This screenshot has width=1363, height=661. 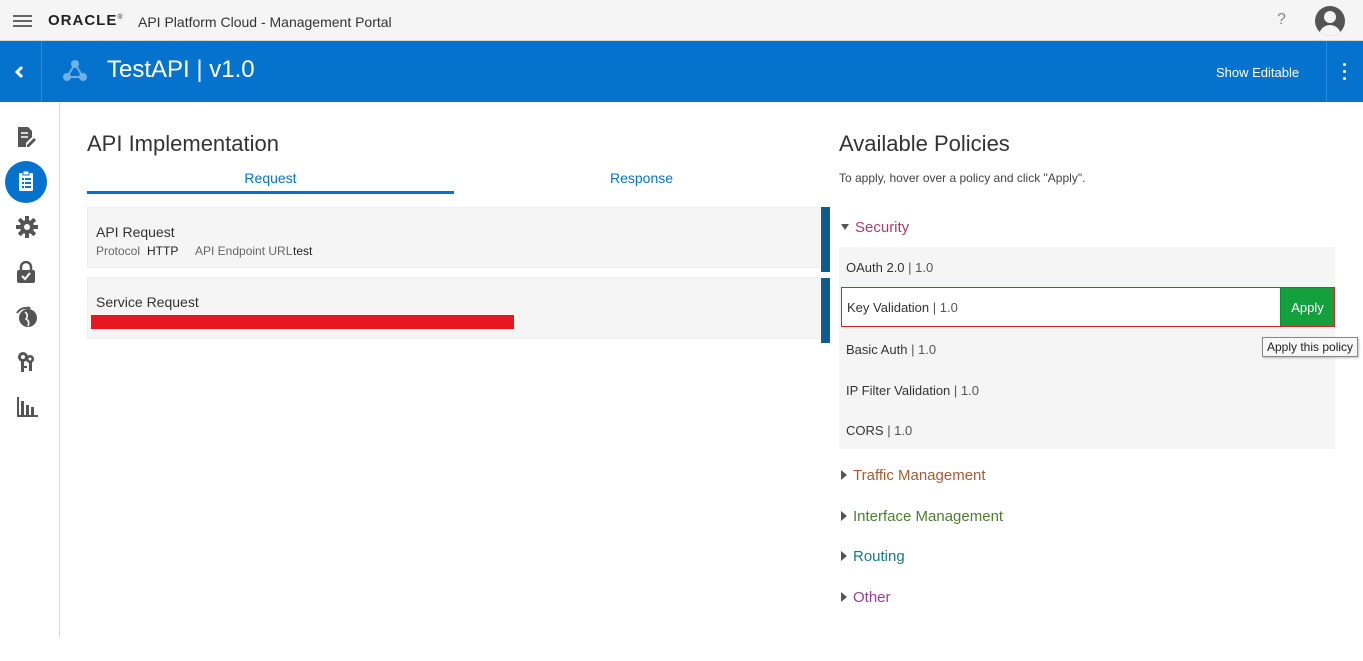 I want to click on rail-list, so click(x=26, y=182).